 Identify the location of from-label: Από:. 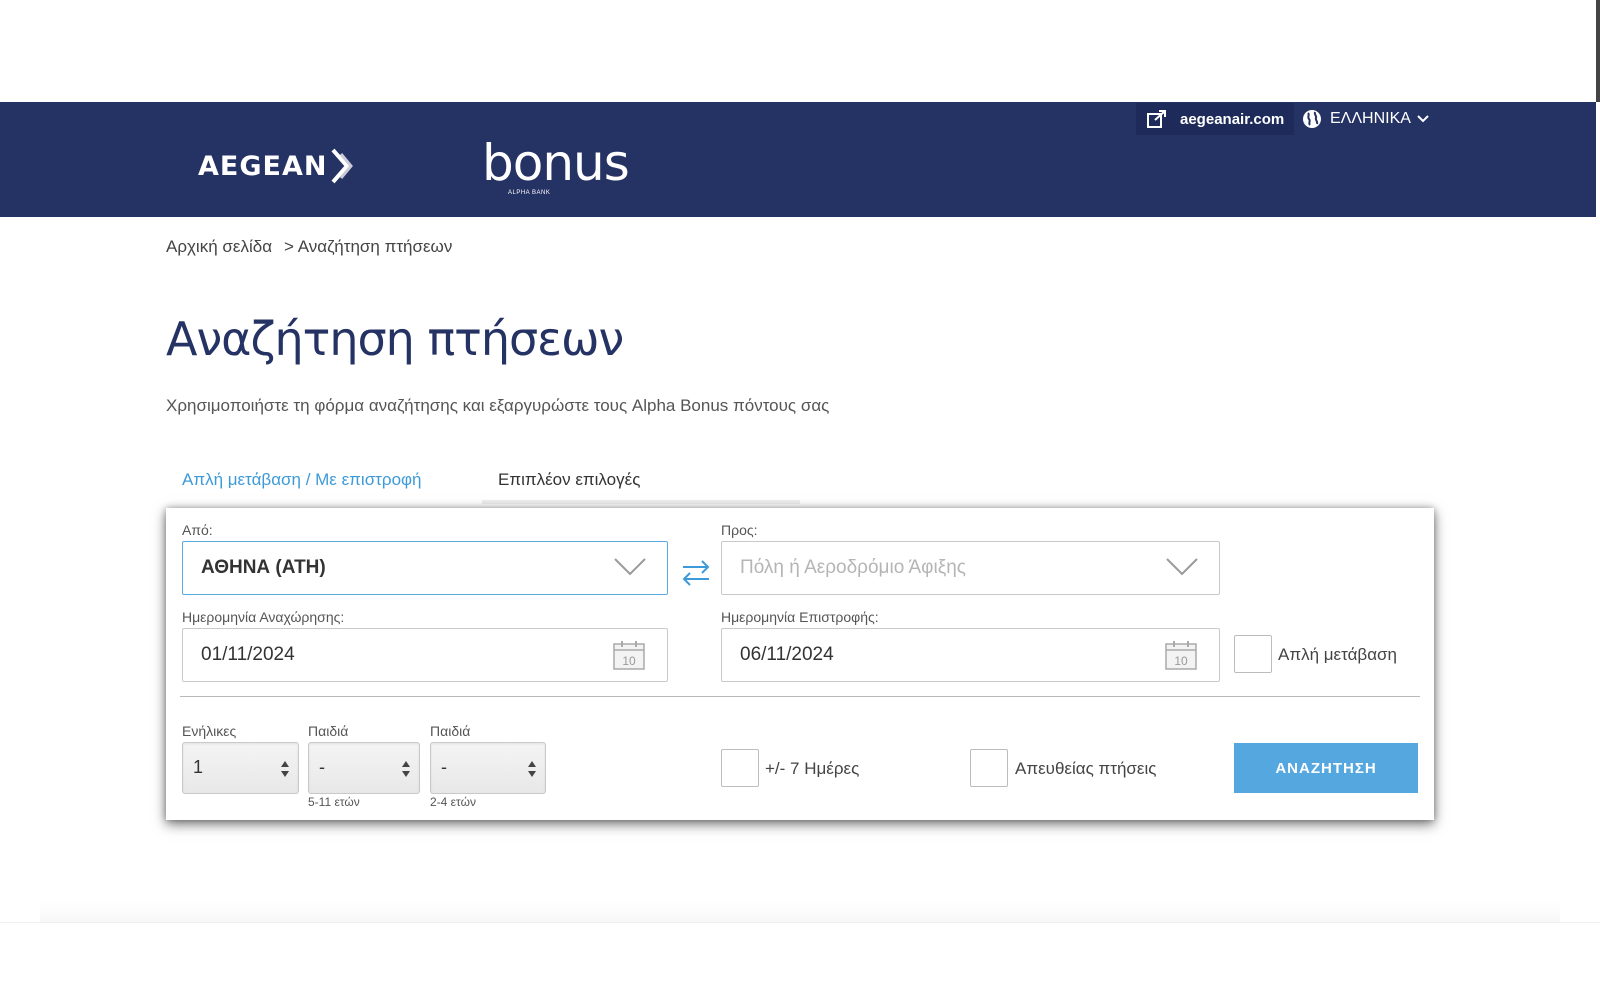
(197, 530).